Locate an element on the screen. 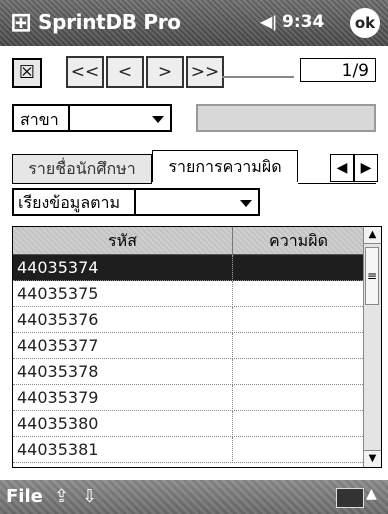 Image resolution: width=388 pixels, height=514 pixels. scroll-thumb: ≡ is located at coordinates (372, 276).